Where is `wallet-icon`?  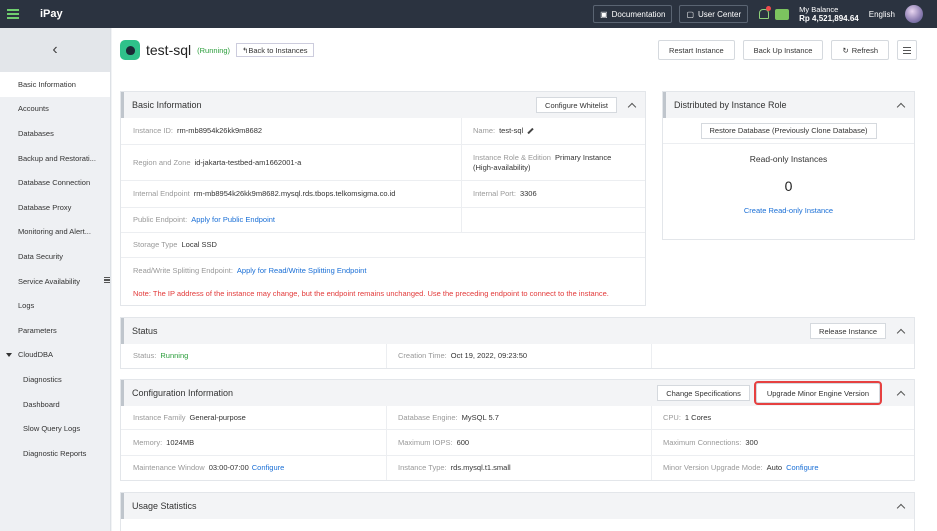 wallet-icon is located at coordinates (782, 14).